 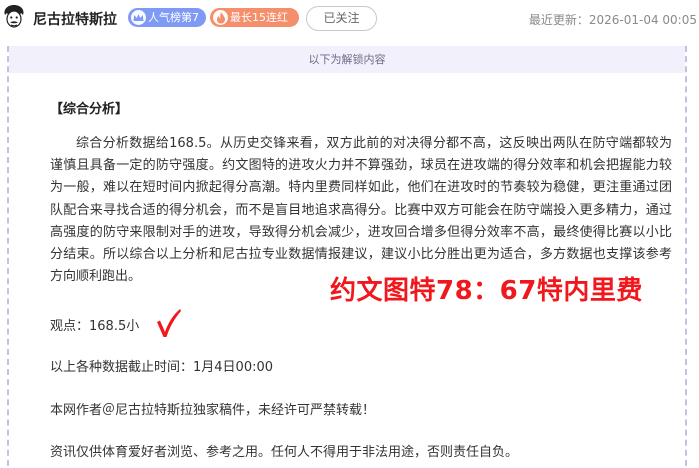 I want to click on viewpoint-text: 观点：168.5小, so click(x=95, y=326).